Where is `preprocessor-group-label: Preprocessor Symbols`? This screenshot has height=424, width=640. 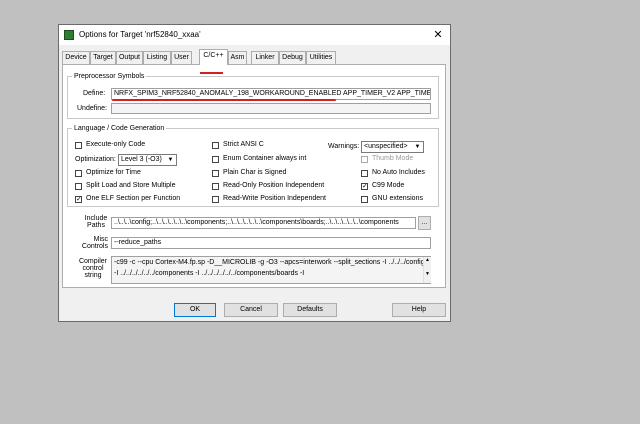
preprocessor-group-label: Preprocessor Symbols is located at coordinates (109, 76).